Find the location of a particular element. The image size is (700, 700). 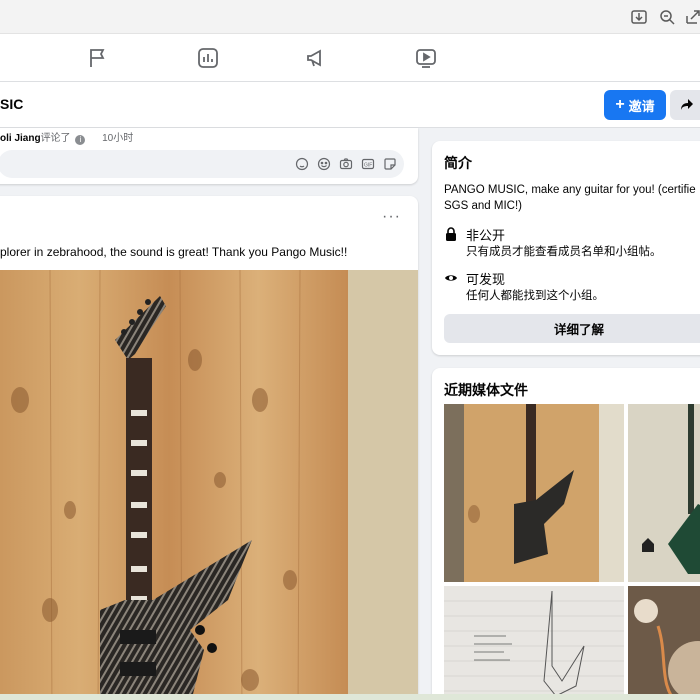

comment-input: GIF is located at coordinates (202, 164).